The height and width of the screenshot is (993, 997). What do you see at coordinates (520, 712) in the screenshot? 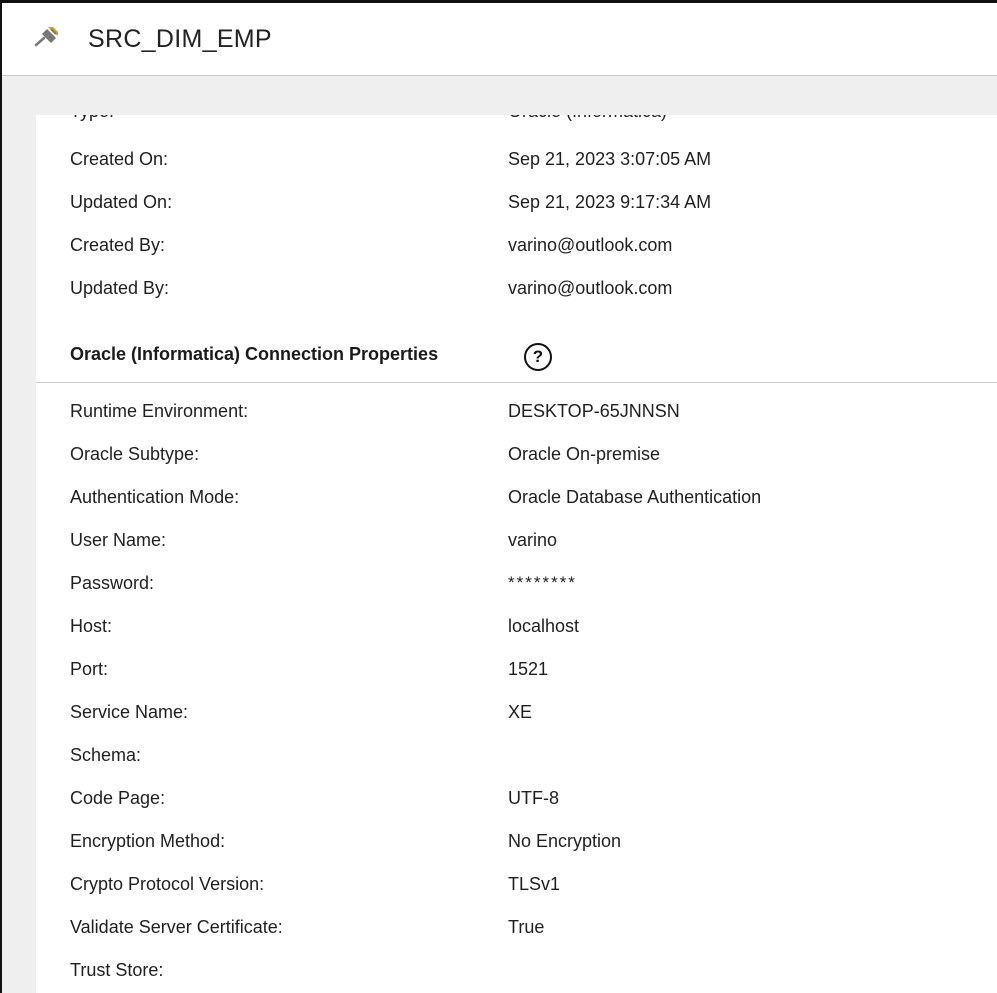
I see `property-value: XE` at bounding box center [520, 712].